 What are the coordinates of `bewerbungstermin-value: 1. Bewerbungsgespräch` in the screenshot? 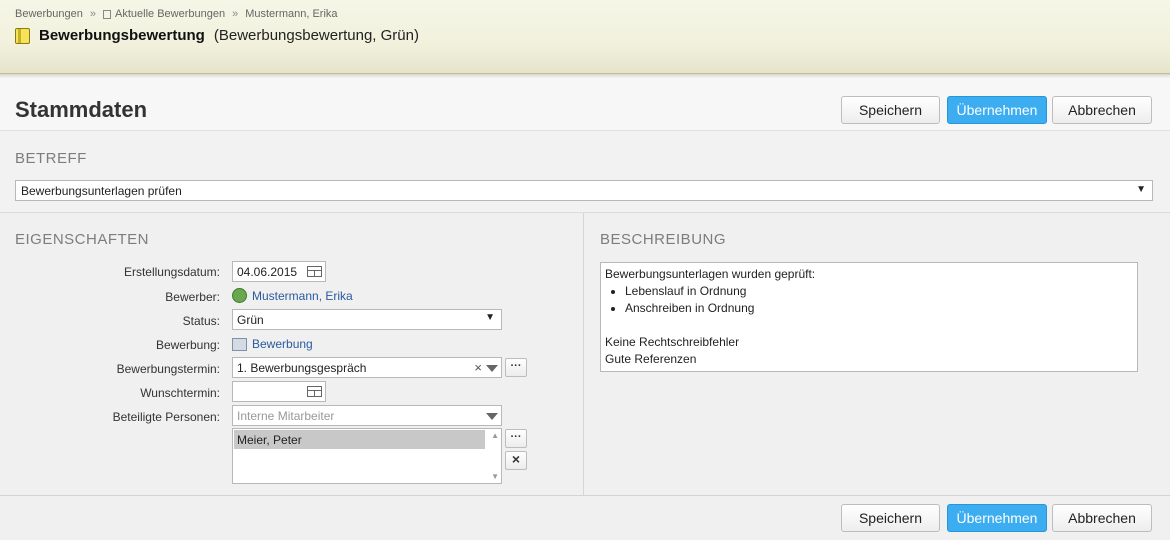 It's located at (302, 368).